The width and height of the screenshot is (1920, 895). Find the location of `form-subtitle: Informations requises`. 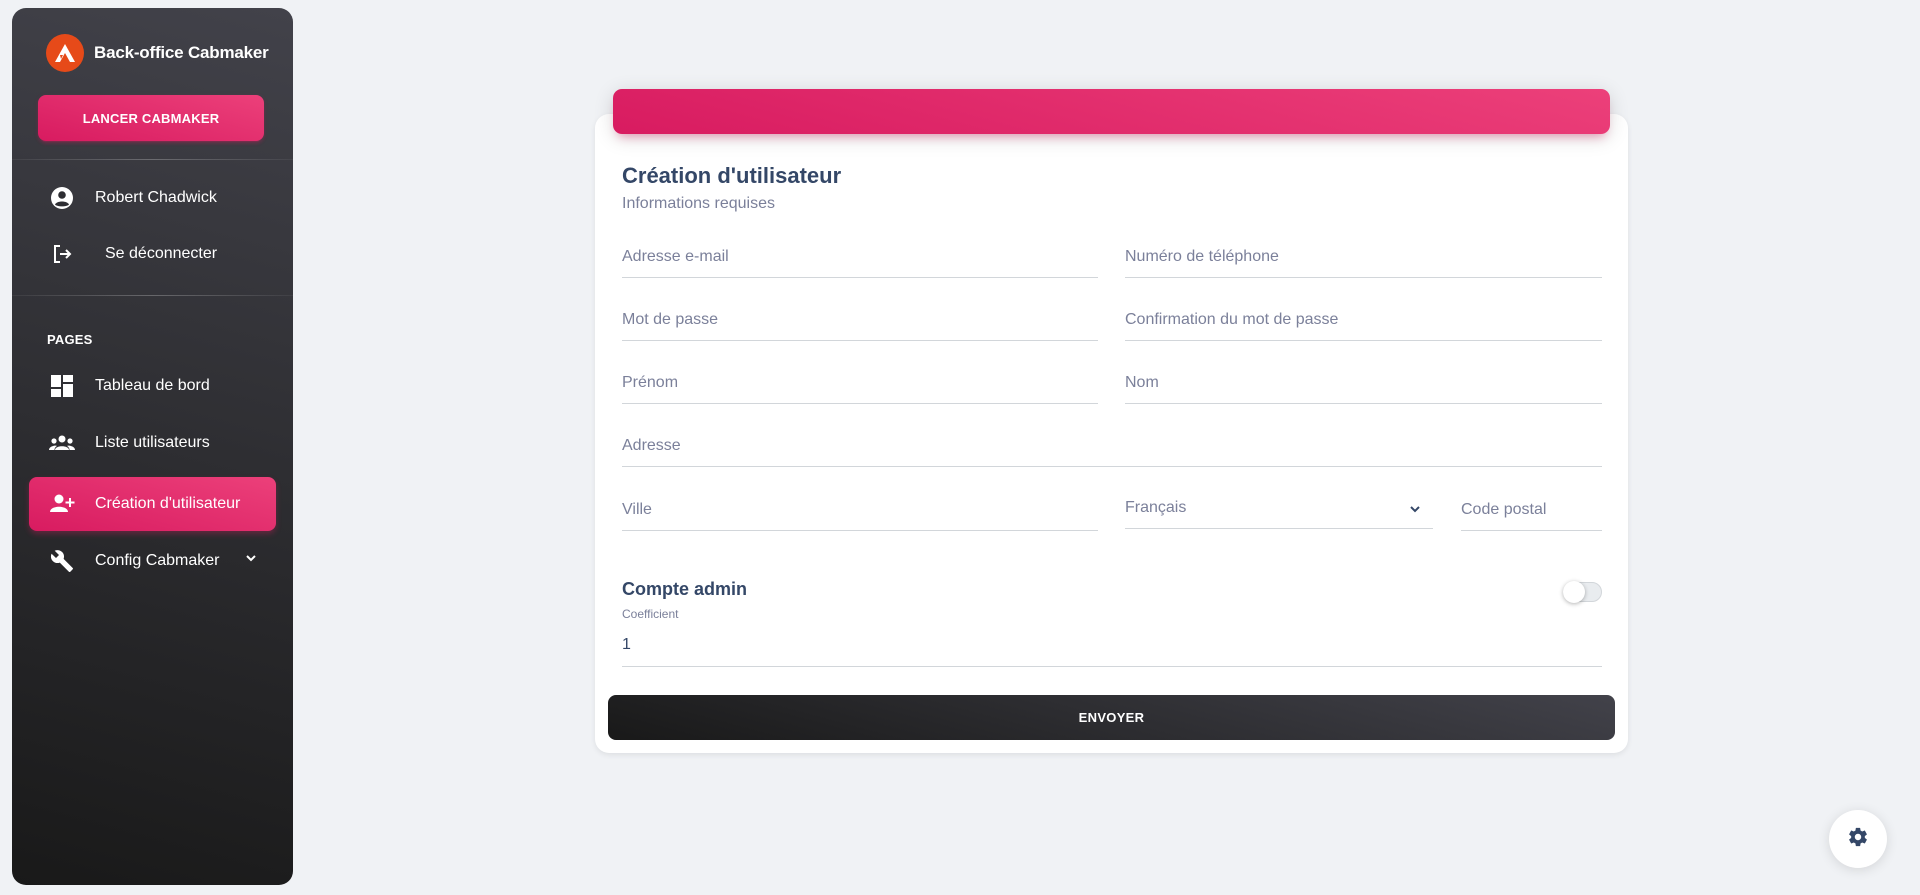

form-subtitle: Informations requises is located at coordinates (698, 203).